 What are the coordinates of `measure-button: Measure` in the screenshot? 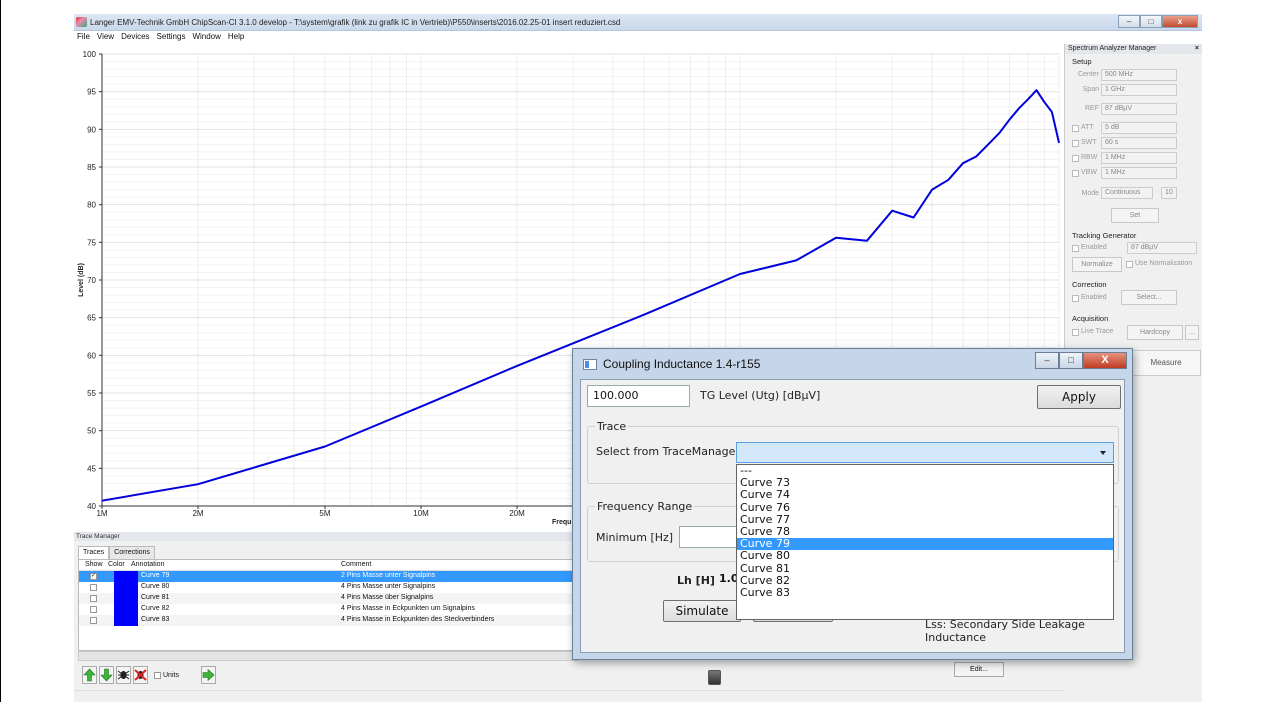 It's located at (1166, 363).